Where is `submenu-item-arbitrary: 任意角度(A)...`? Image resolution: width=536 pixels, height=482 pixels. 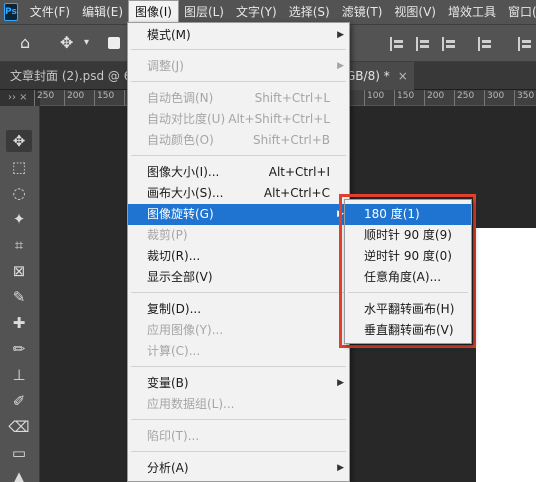 submenu-item-arbitrary: 任意角度(A)... is located at coordinates (408, 277).